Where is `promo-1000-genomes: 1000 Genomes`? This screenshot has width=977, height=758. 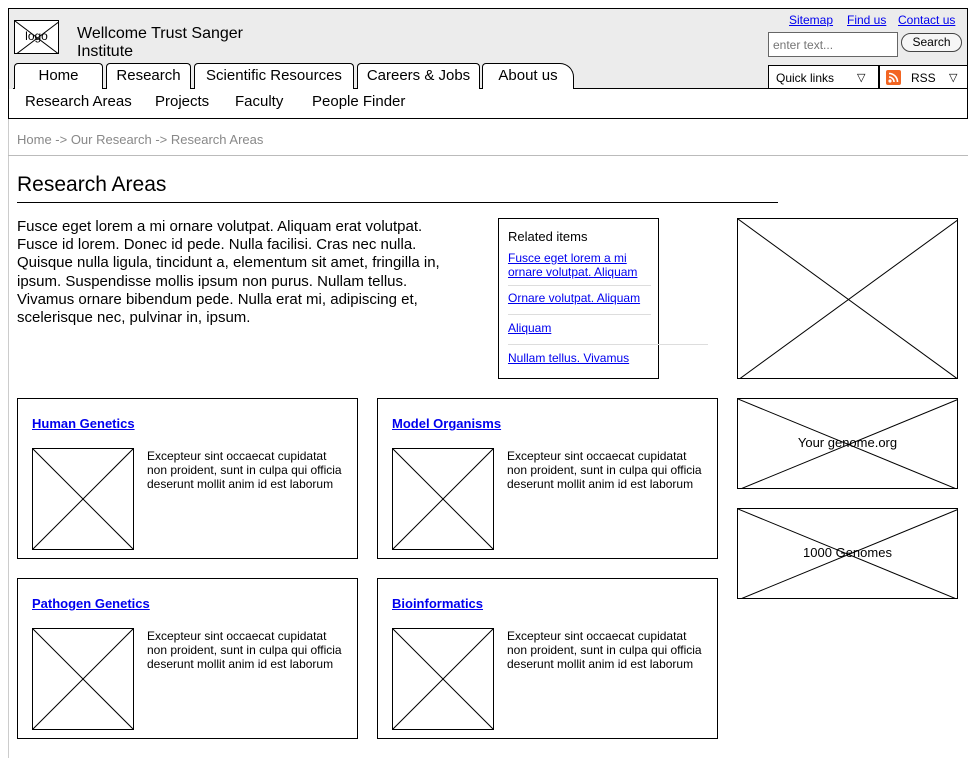 promo-1000-genomes: 1000 Genomes is located at coordinates (847, 553).